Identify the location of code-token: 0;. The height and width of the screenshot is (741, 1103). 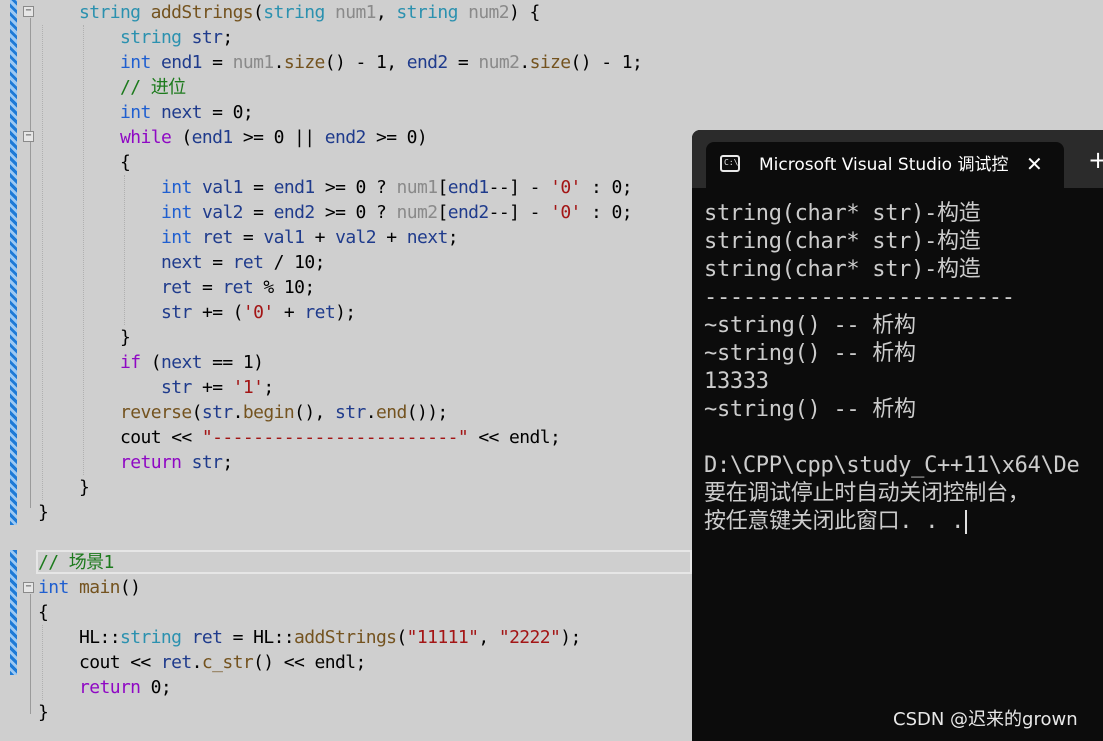
(156, 687).